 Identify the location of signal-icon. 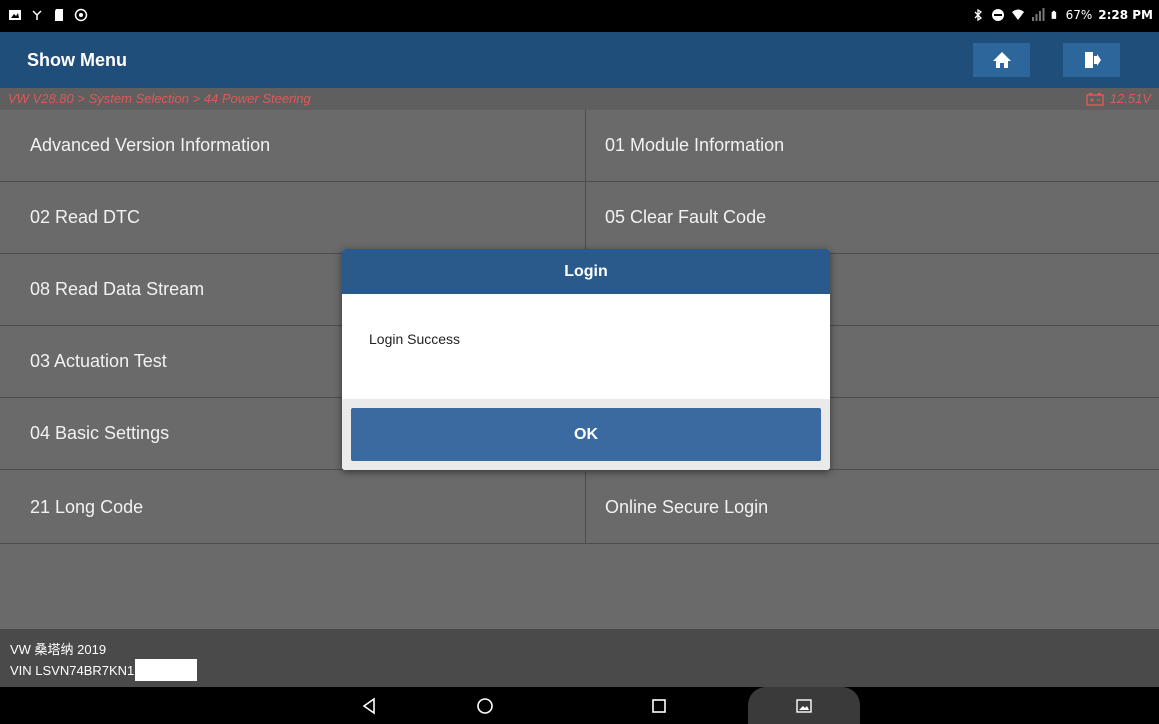
(1038, 14).